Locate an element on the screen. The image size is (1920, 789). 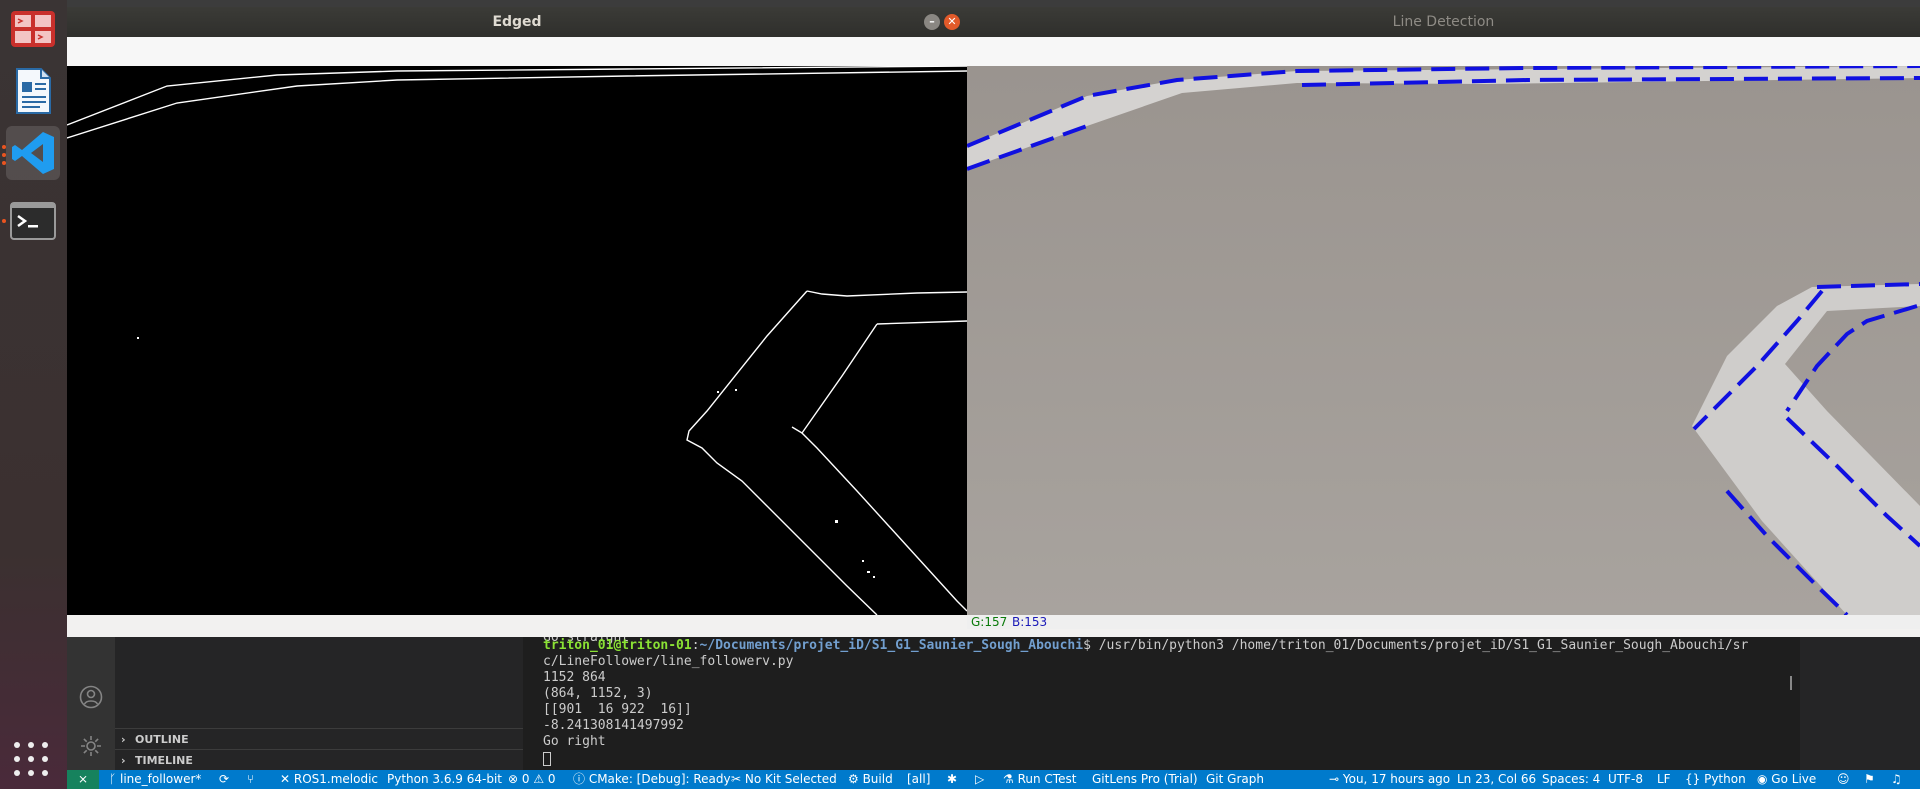
cmake-status: ⓘ CMake: [Debug]: Ready is located at coordinates (652, 779).